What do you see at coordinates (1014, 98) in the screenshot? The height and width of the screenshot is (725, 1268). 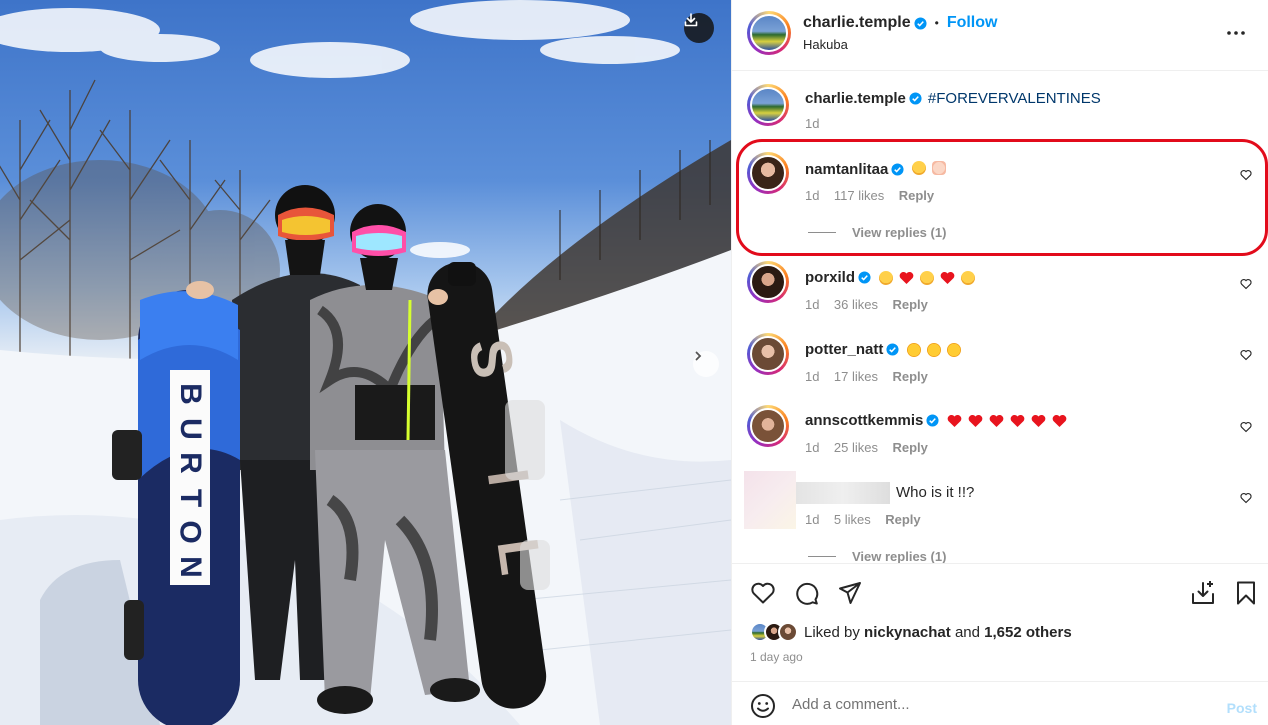 I see `caption-hashtag: #FOREVERVALENTINES` at bounding box center [1014, 98].